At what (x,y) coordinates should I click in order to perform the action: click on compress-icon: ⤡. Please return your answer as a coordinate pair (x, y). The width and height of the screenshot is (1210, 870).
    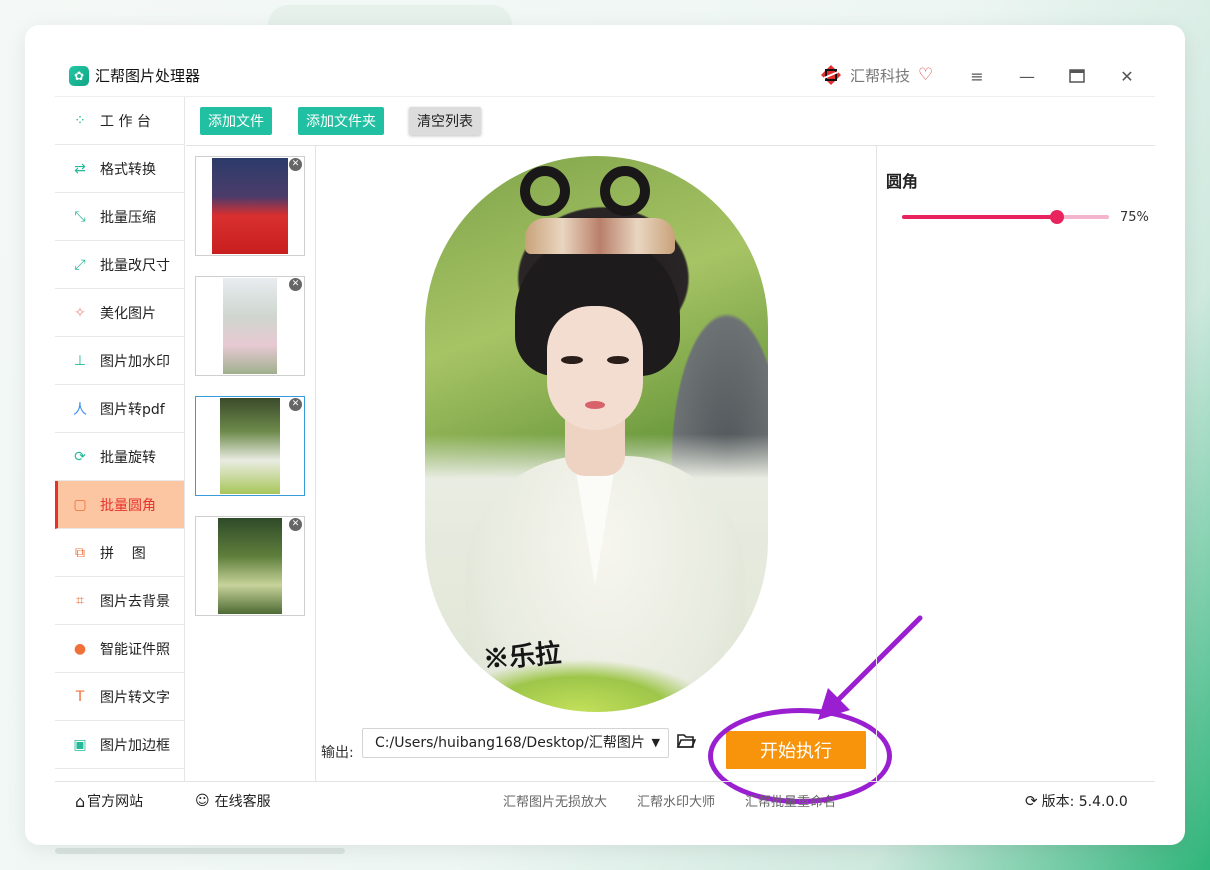
    Looking at the image, I should click on (80, 216).